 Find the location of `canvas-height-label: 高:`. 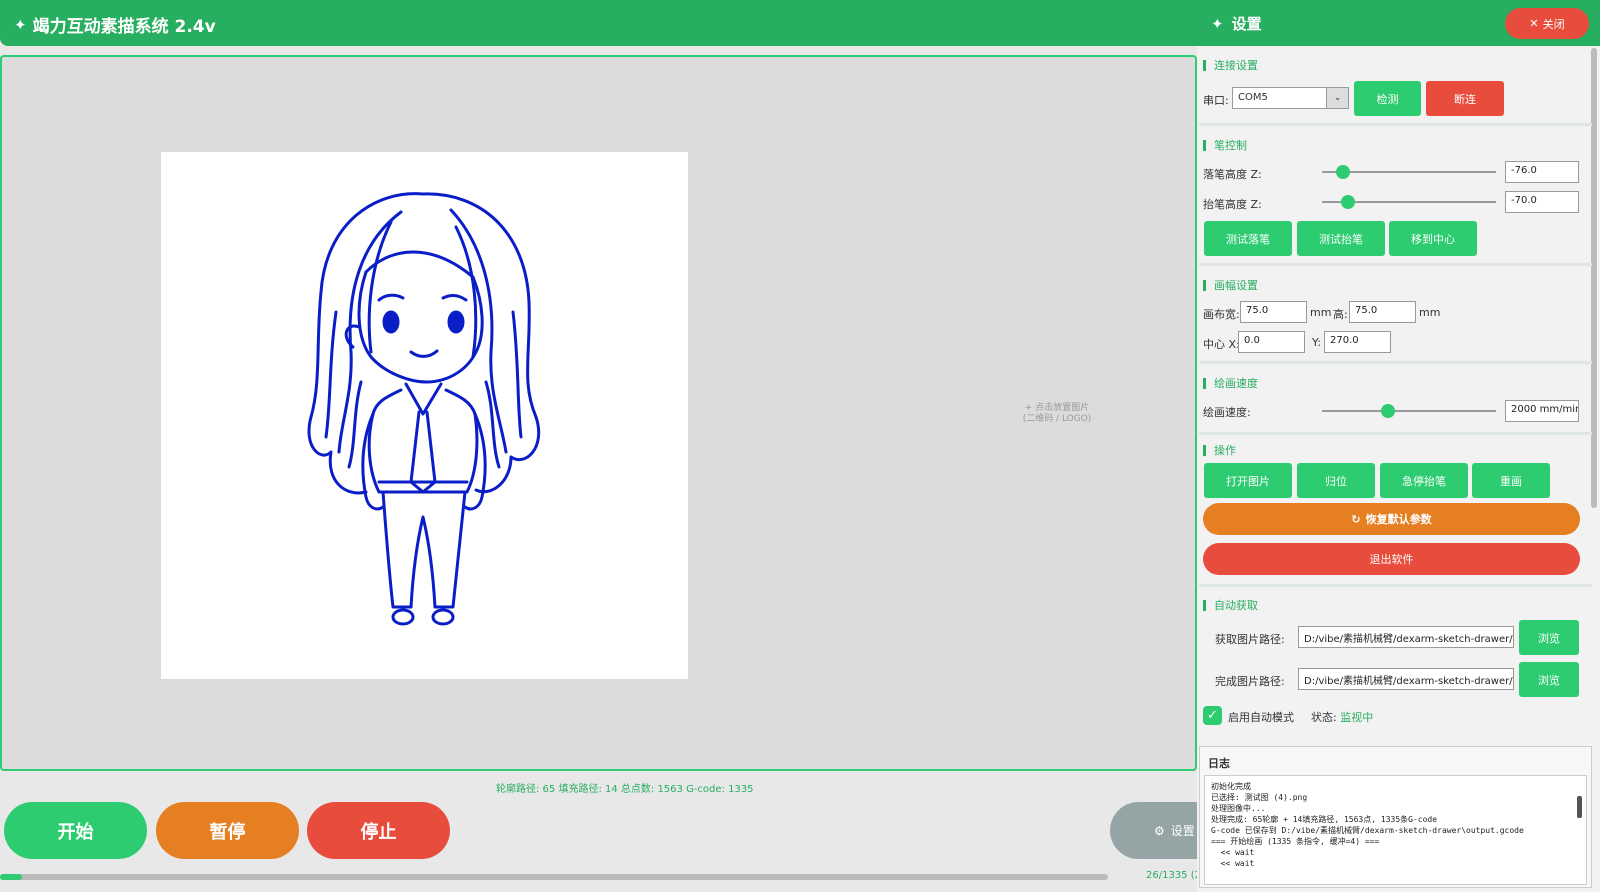

canvas-height-label: 高: is located at coordinates (1340, 314).